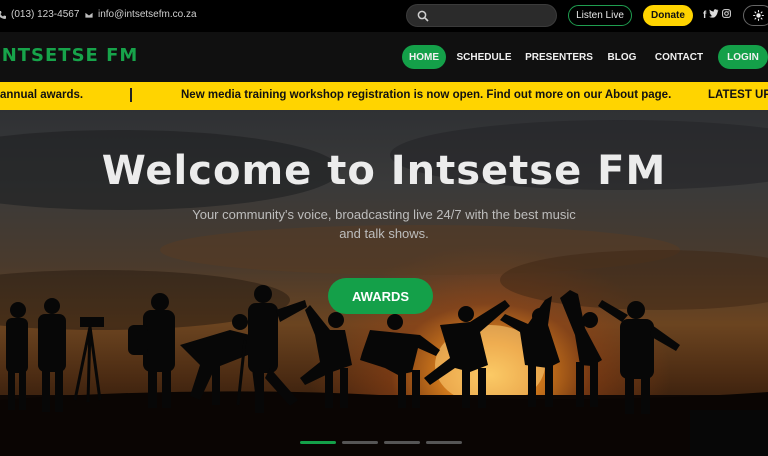 The width and height of the screenshot is (768, 456). Describe the element at coordinates (743, 57) in the screenshot. I see `login-button: LOGIN` at that location.